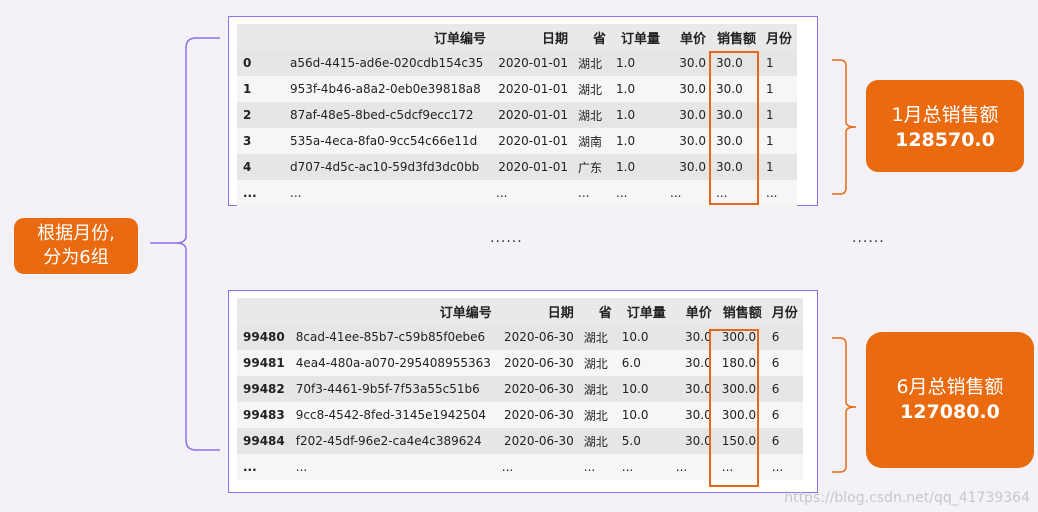  What do you see at coordinates (590, 141) in the screenshot?
I see `cell-province: 湖南` at bounding box center [590, 141].